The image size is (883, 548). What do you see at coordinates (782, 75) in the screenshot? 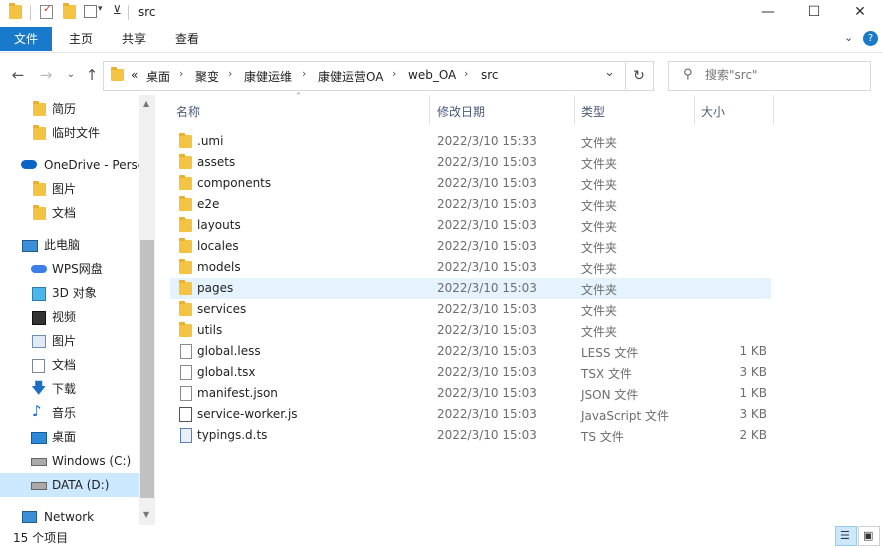
I see `search-input` at bounding box center [782, 75].